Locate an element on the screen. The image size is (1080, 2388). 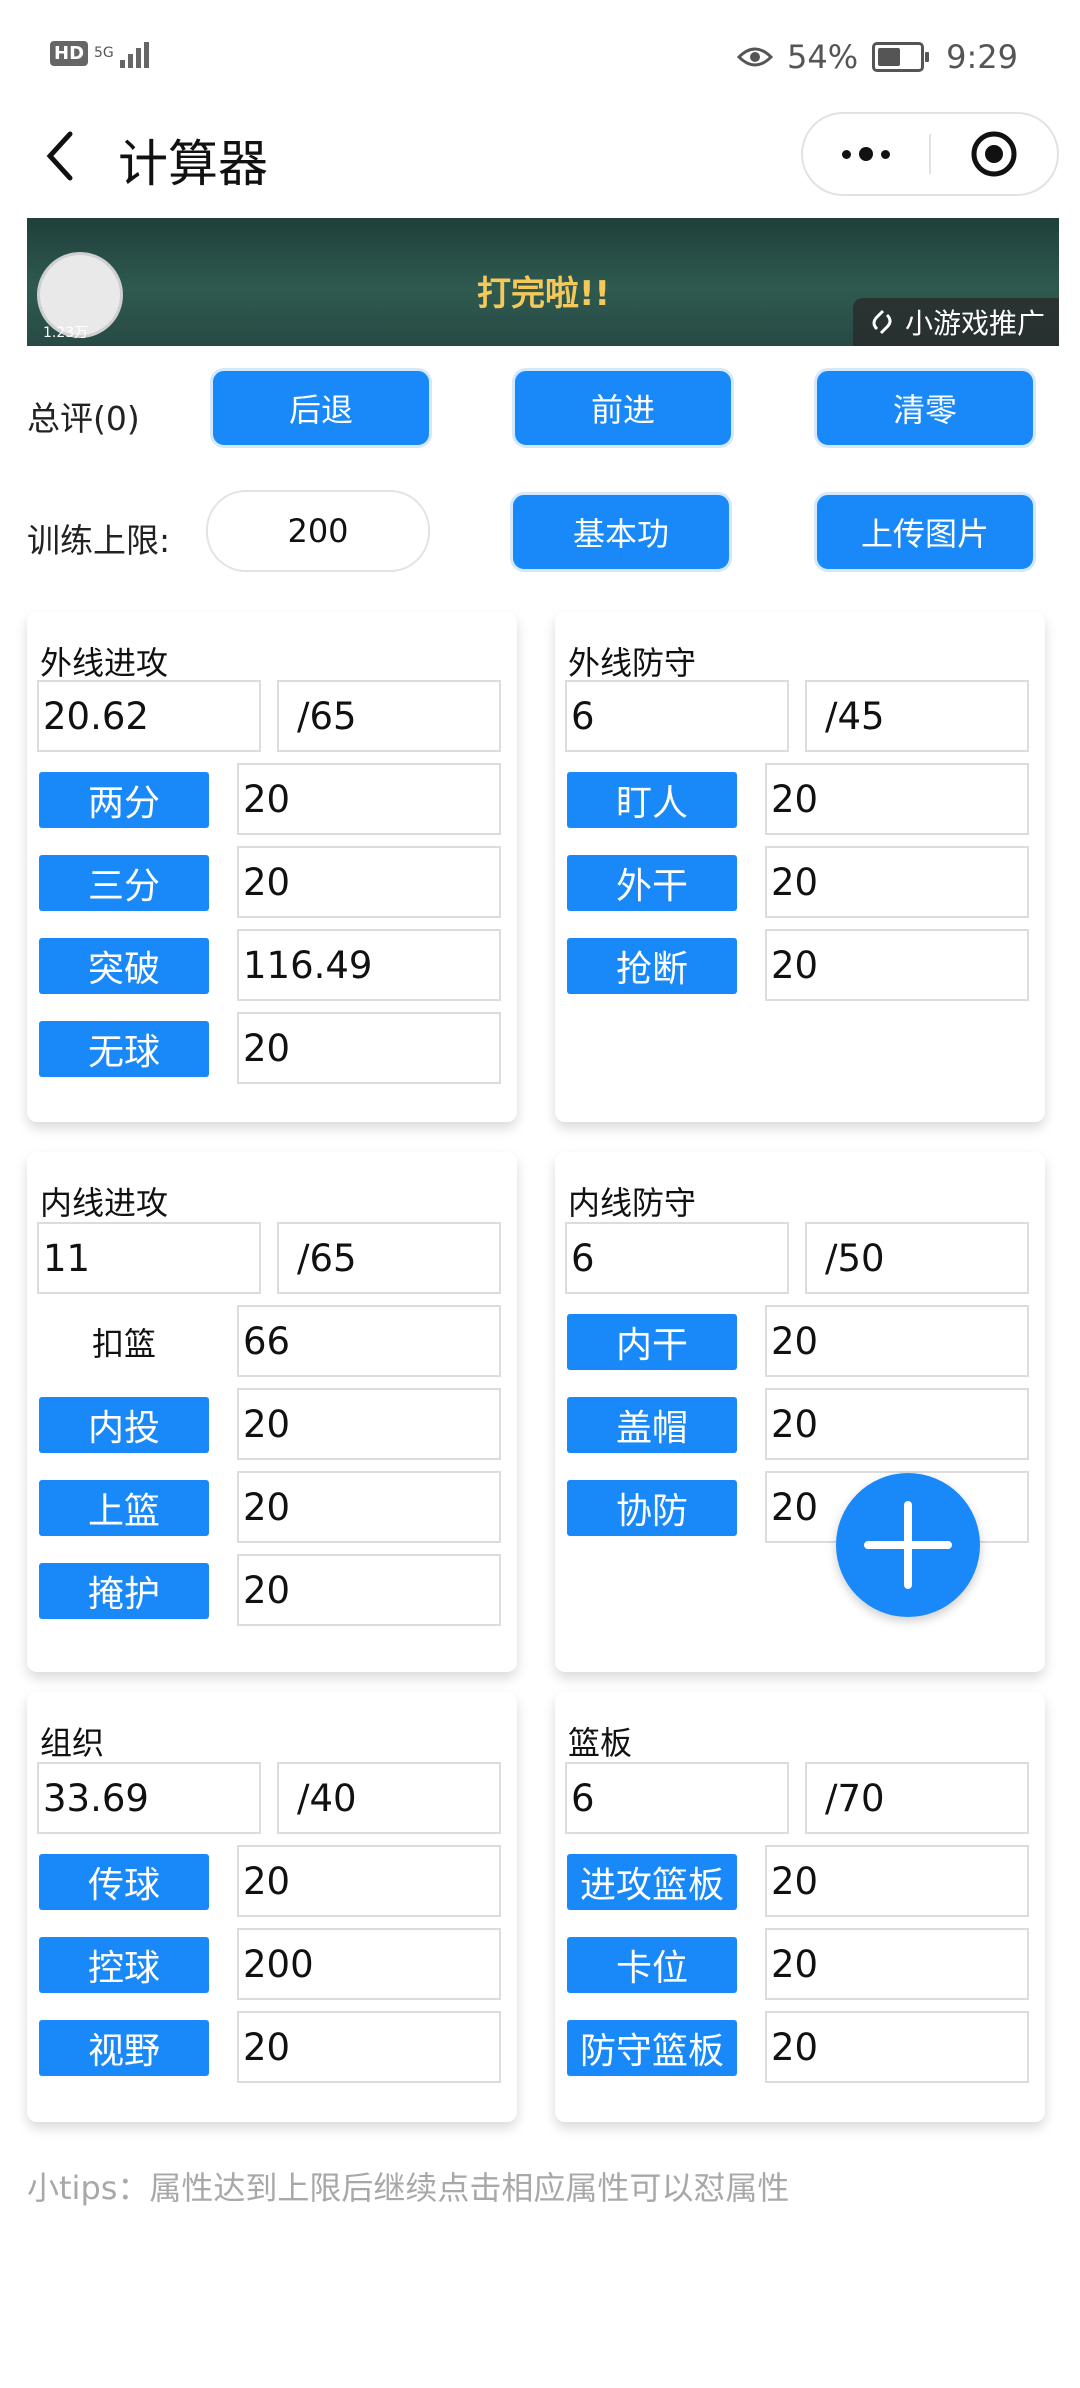
coins-count: 1.23万 is located at coordinates (66, 333).